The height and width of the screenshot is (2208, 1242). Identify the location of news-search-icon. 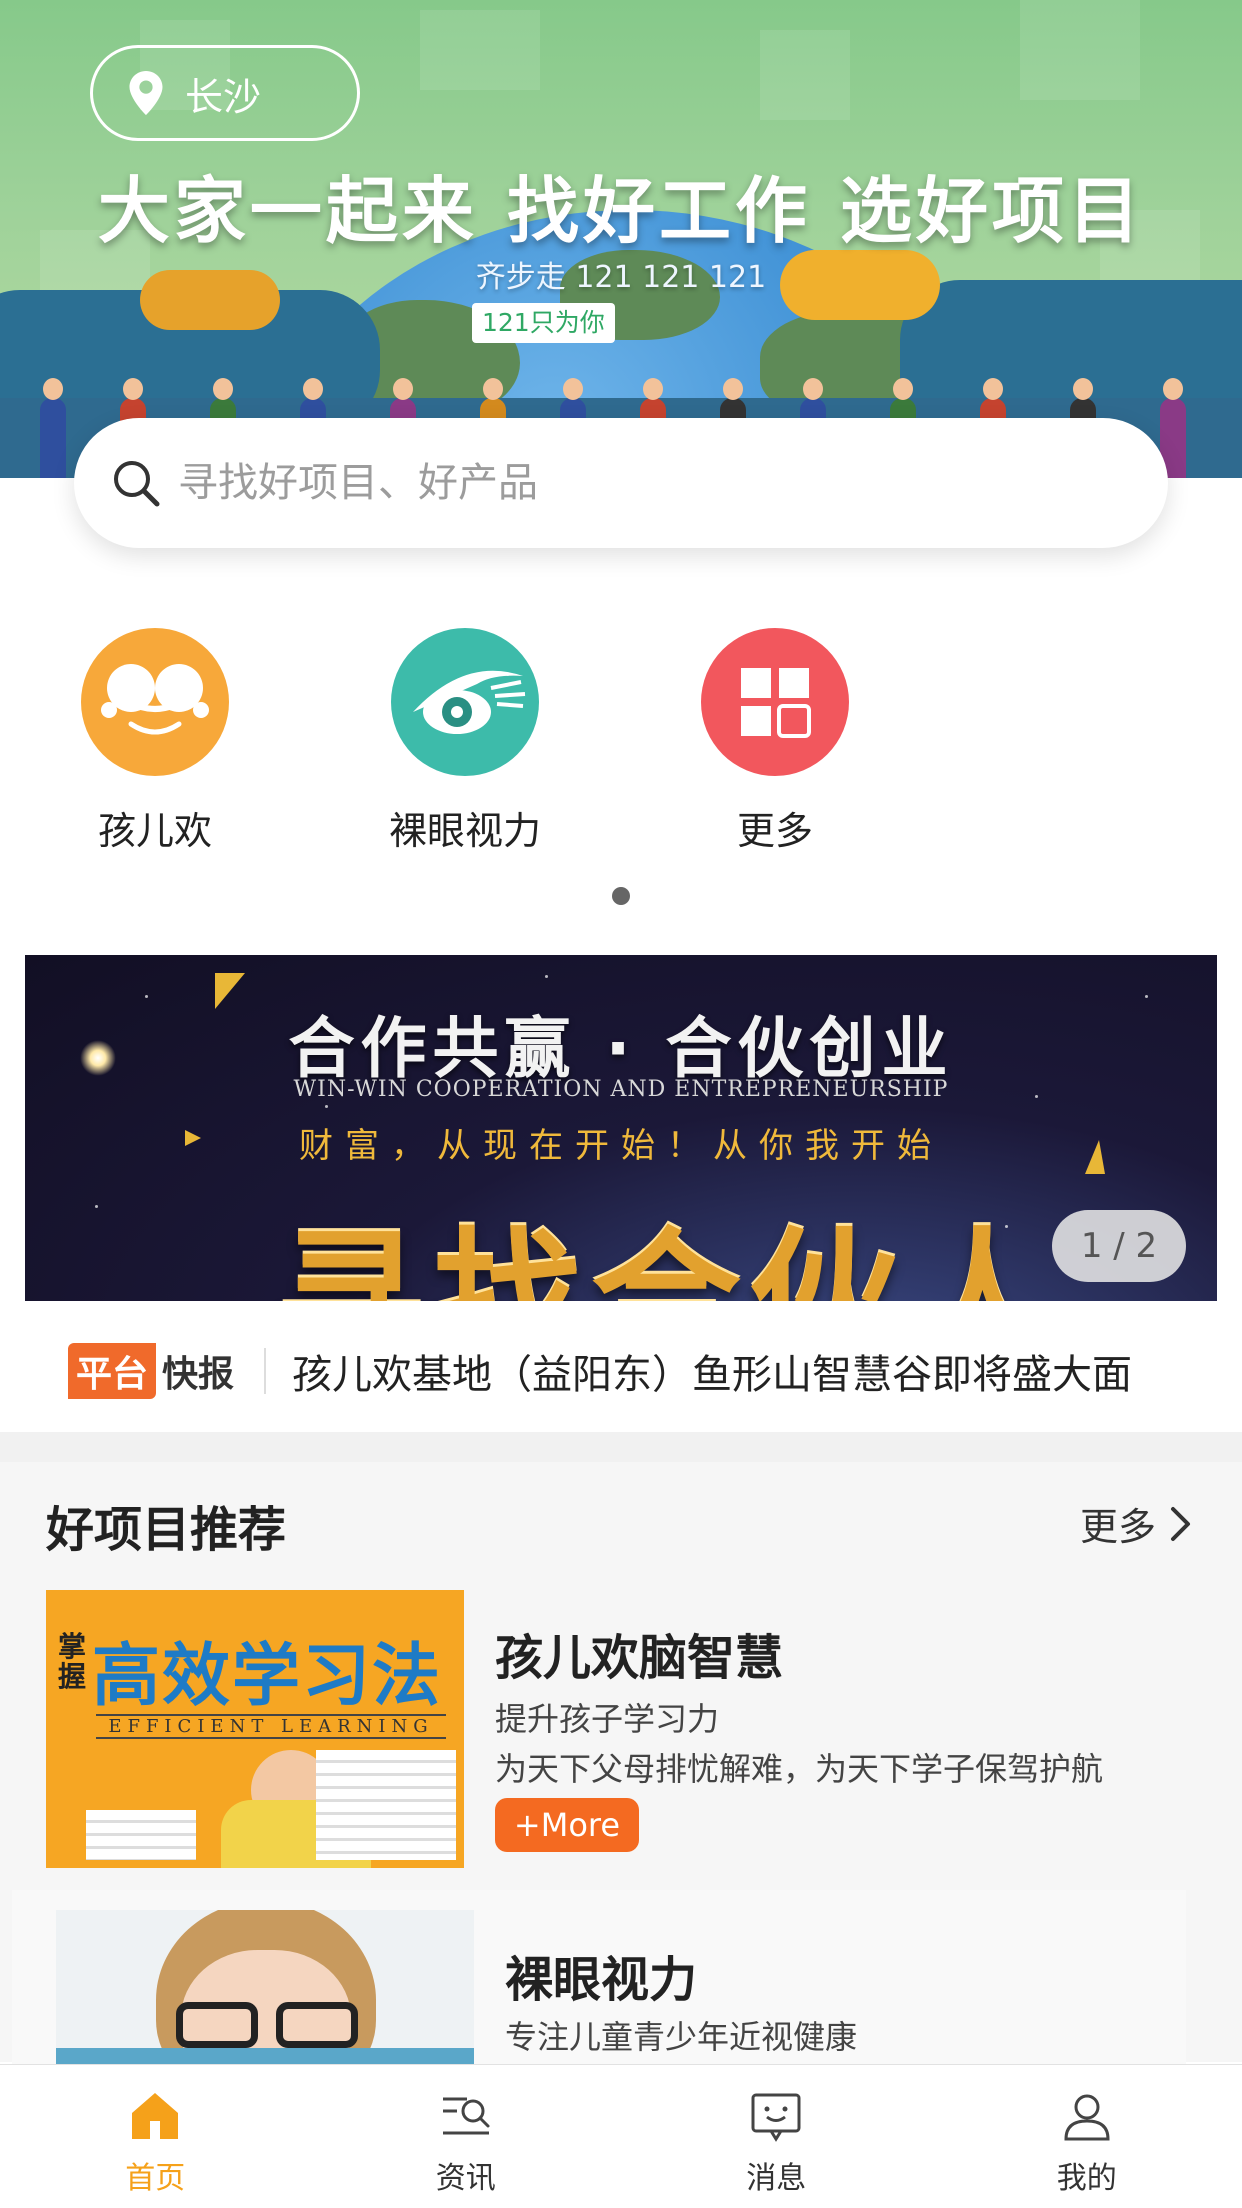
(466, 2116).